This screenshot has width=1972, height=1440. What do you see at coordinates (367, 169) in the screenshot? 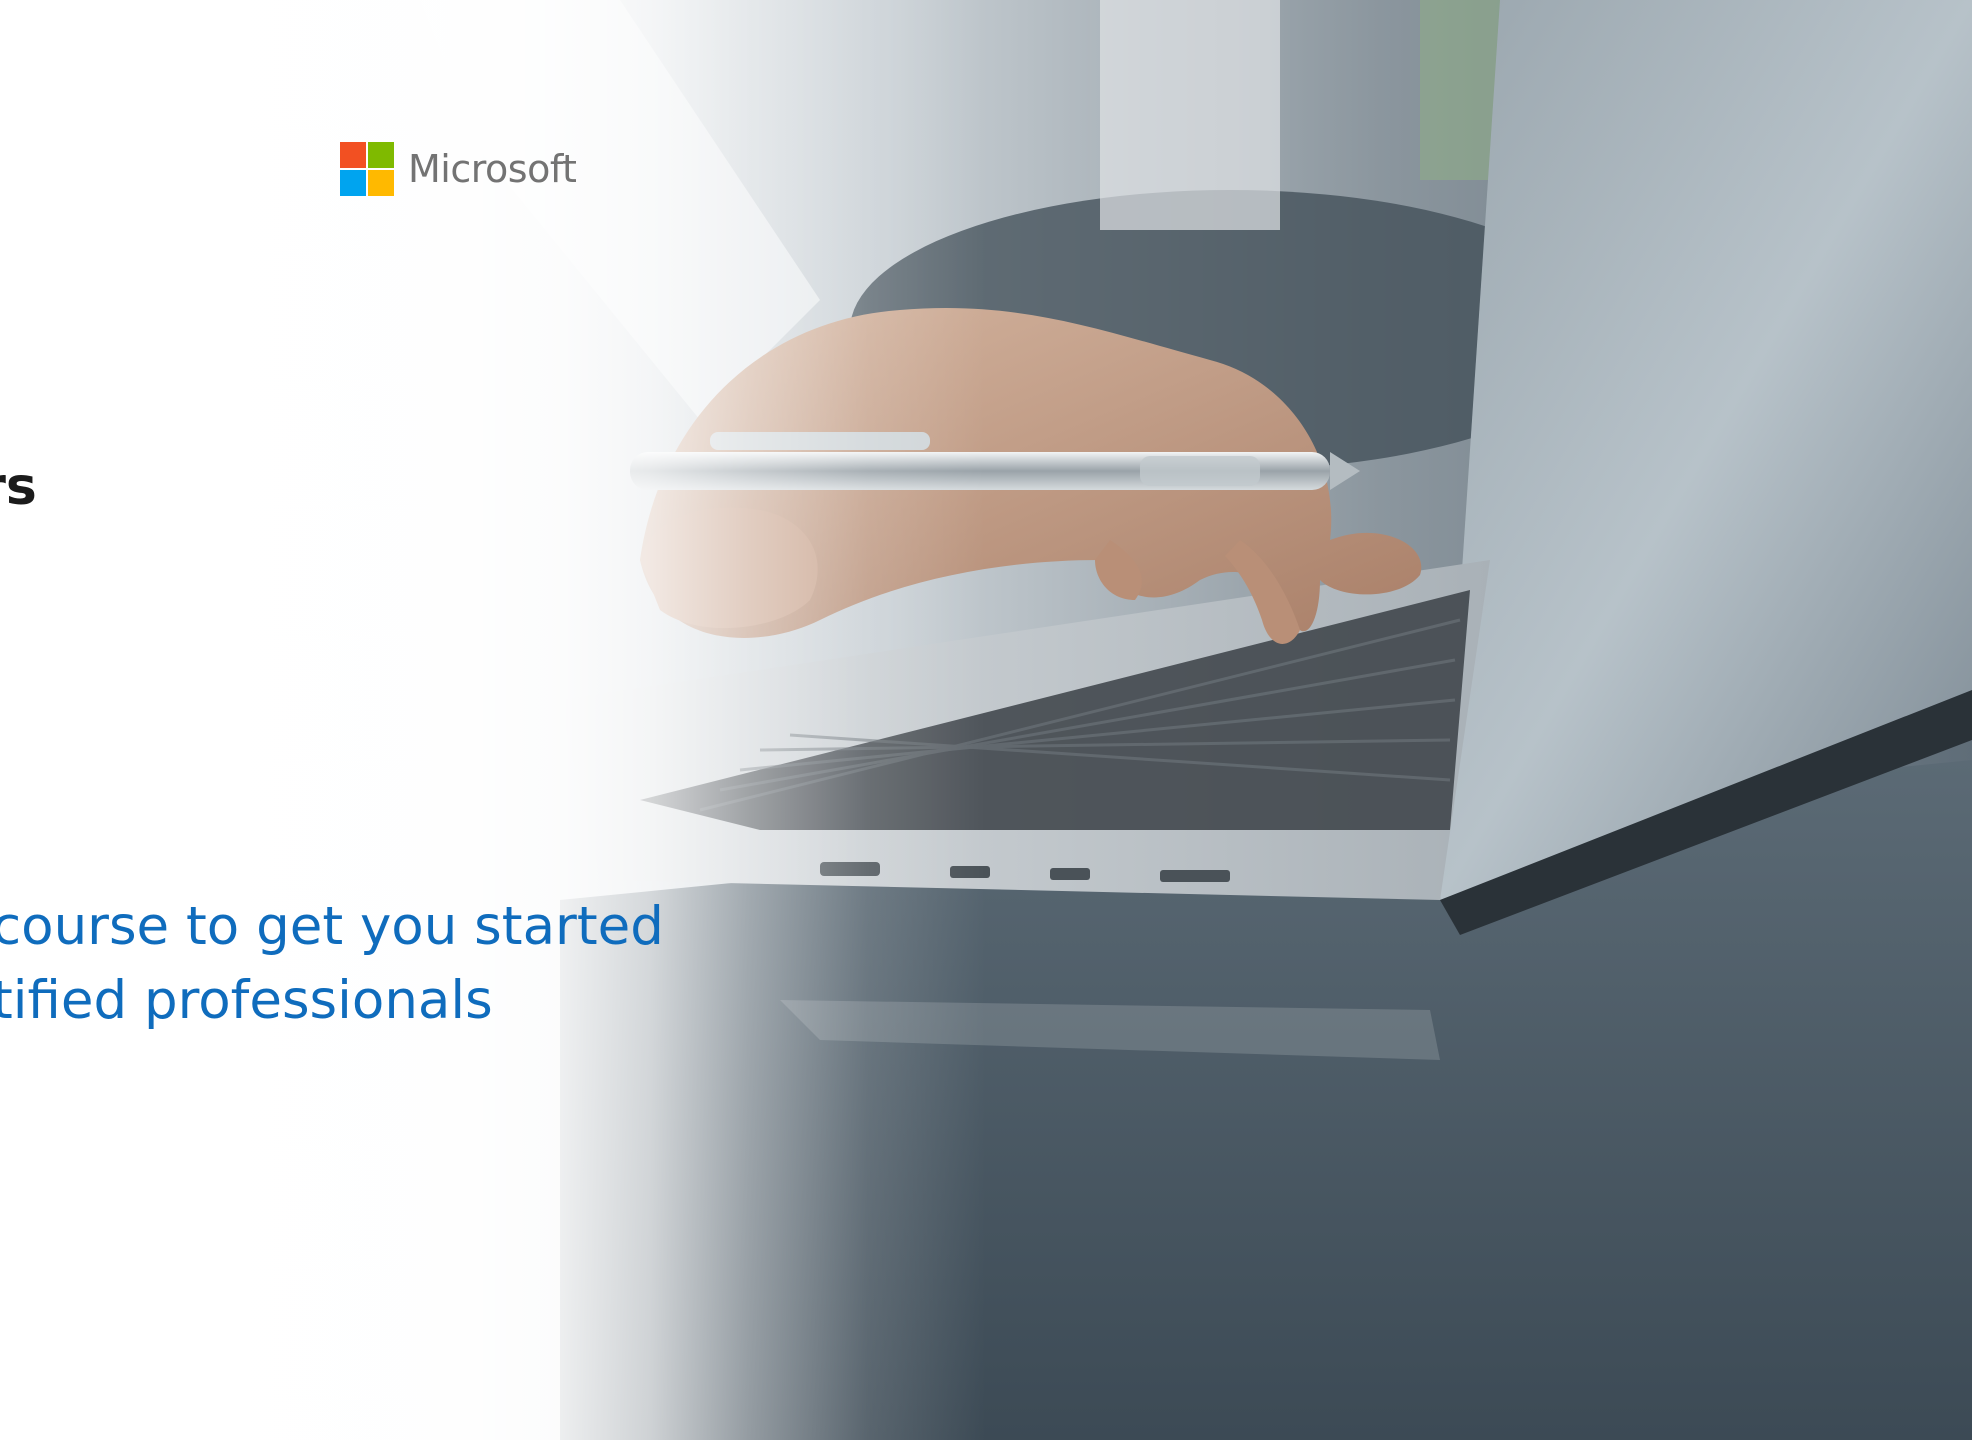
I see `microsoft-windows-icon` at bounding box center [367, 169].